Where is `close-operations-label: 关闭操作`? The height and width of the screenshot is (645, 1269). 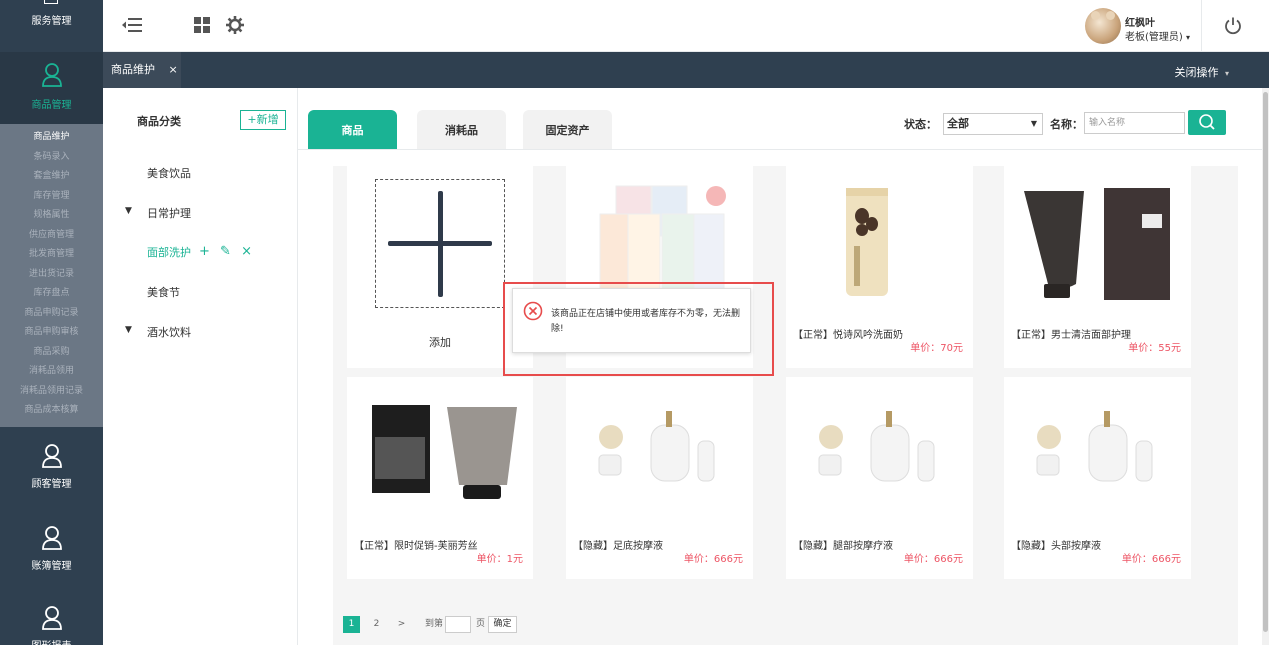 close-operations-label: 关闭操作 is located at coordinates (1196, 72).